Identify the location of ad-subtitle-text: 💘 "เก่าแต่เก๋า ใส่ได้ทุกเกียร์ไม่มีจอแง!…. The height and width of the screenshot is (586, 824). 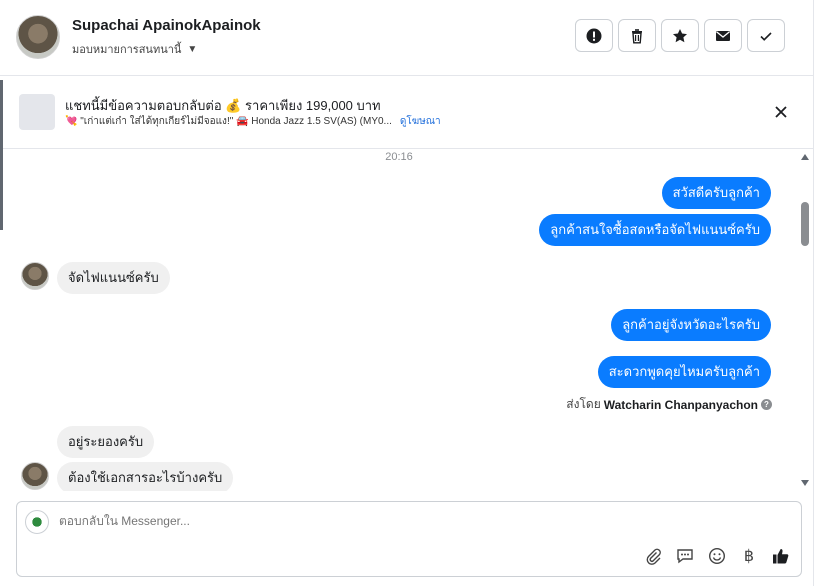
(228, 121).